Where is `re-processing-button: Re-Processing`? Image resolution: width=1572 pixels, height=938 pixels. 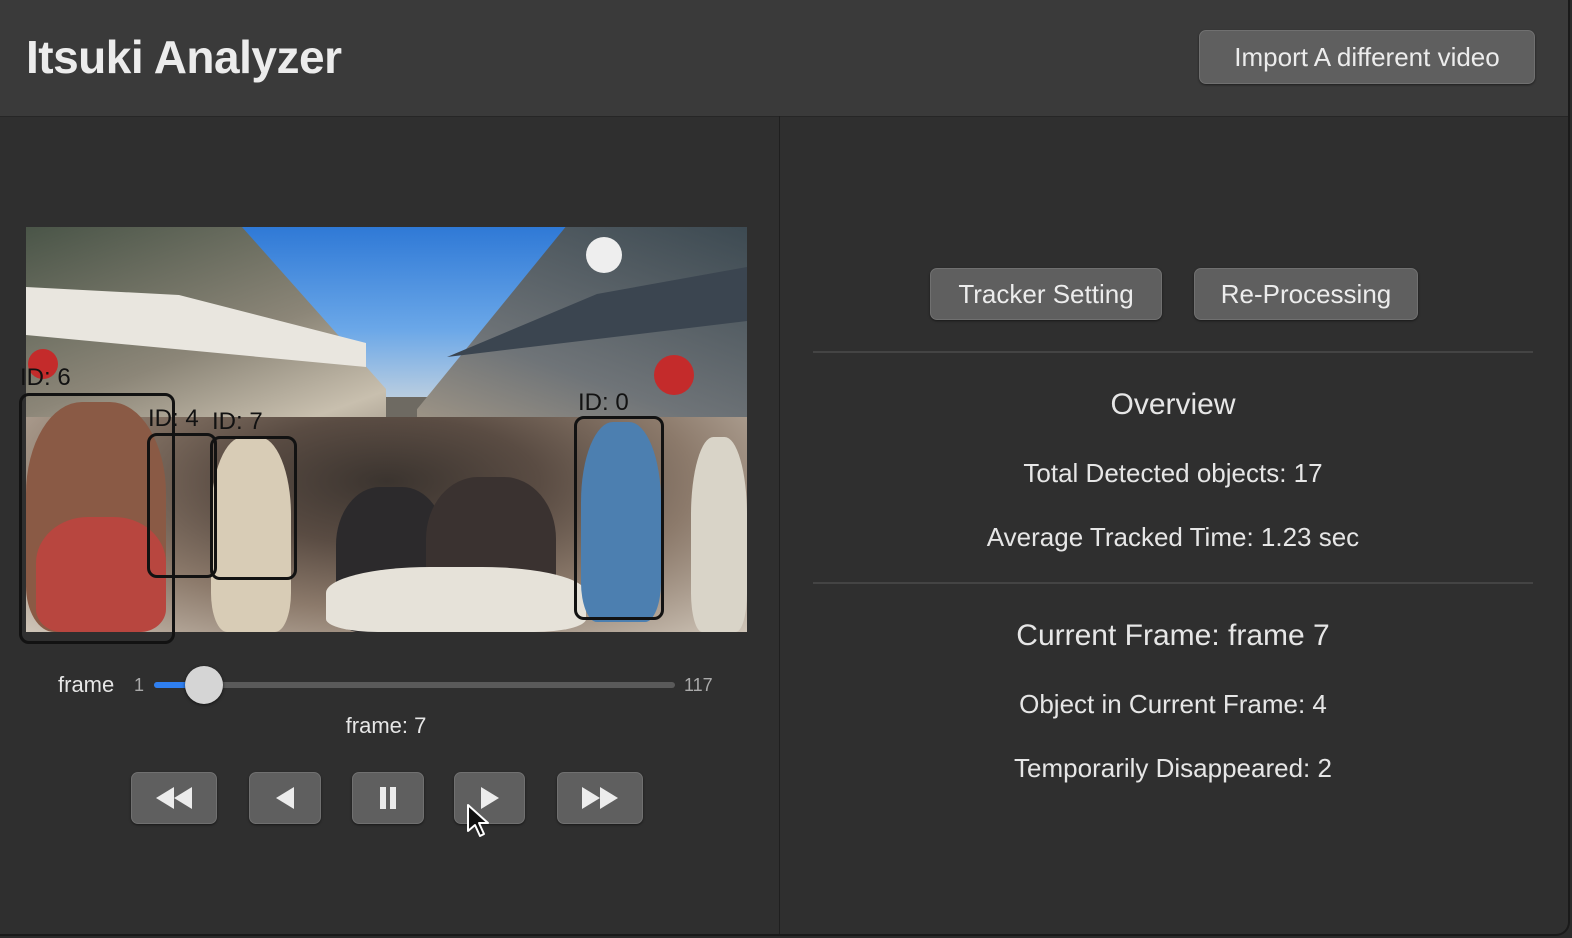
re-processing-button: Re-Processing is located at coordinates (1306, 294).